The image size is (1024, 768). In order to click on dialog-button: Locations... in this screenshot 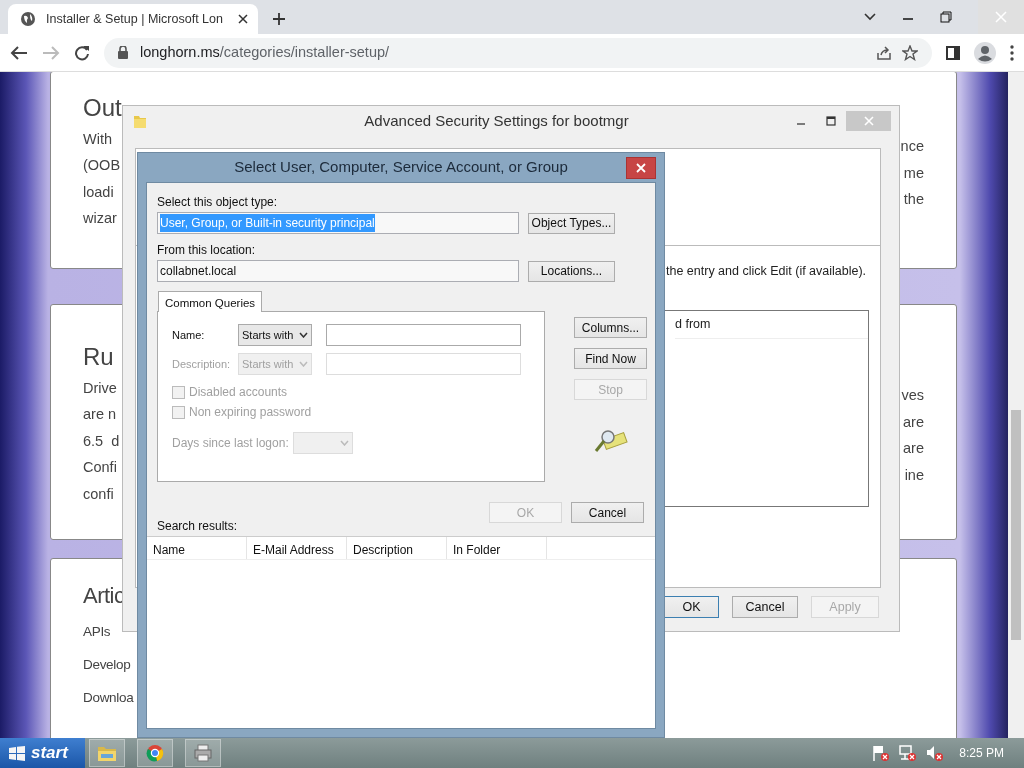, I will do `click(571, 271)`.